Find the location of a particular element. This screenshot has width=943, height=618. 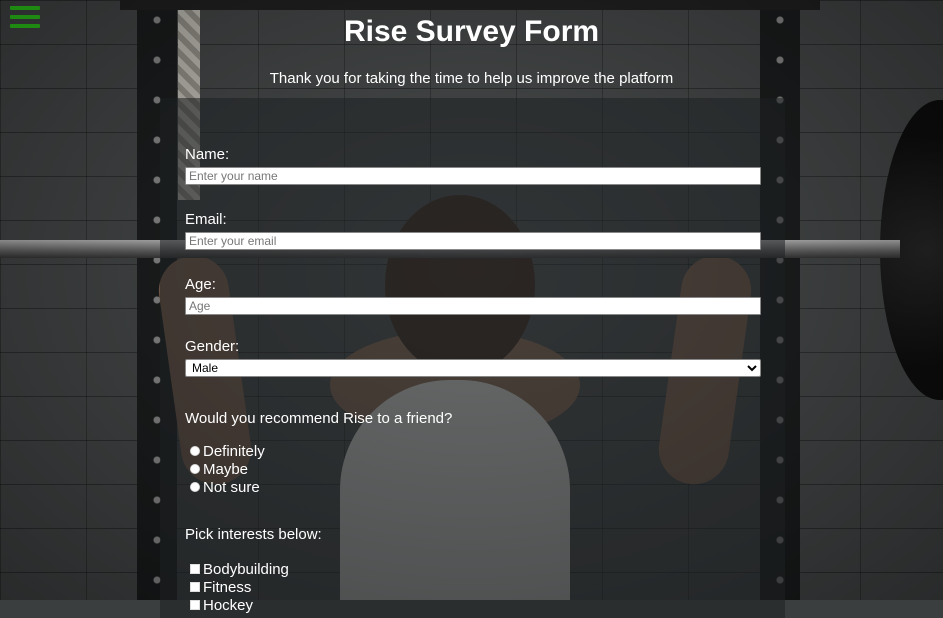

recommend-option: Definitely is located at coordinates (475, 451).